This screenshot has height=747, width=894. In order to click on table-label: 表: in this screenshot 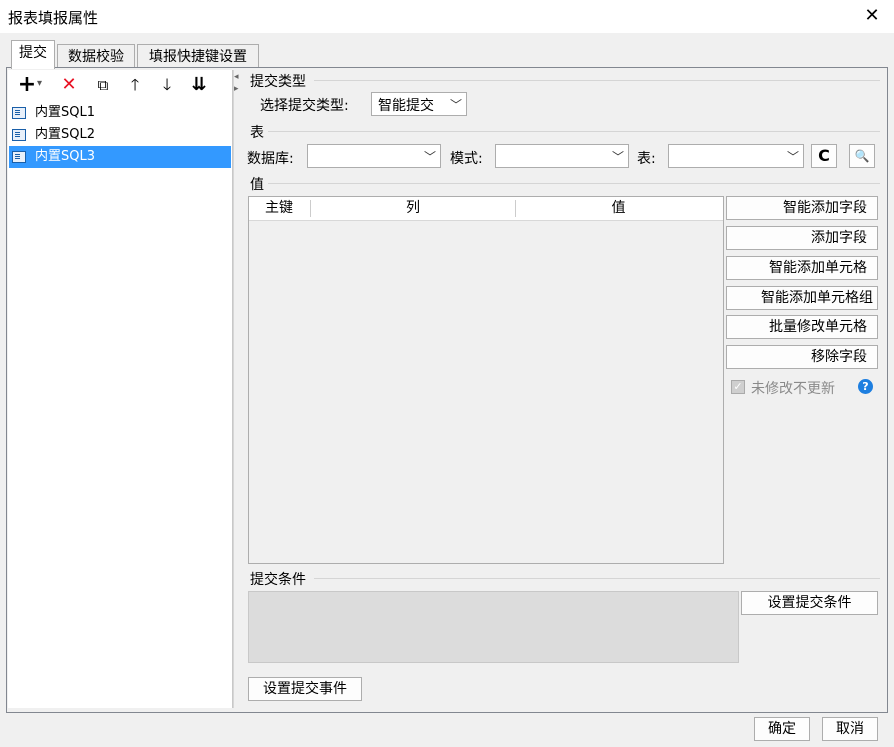, I will do `click(646, 159)`.